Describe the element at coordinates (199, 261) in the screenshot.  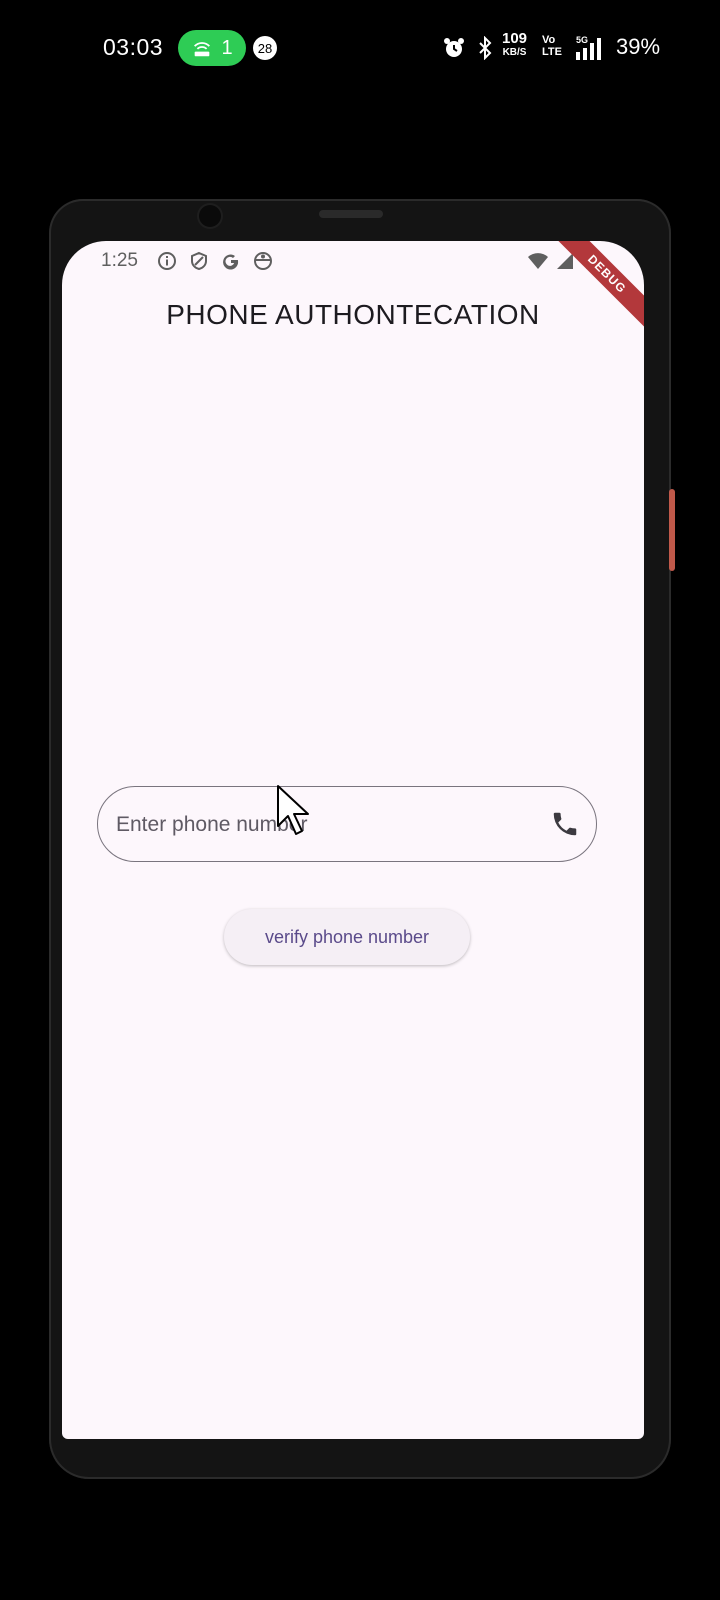
I see `shield-icon` at that location.